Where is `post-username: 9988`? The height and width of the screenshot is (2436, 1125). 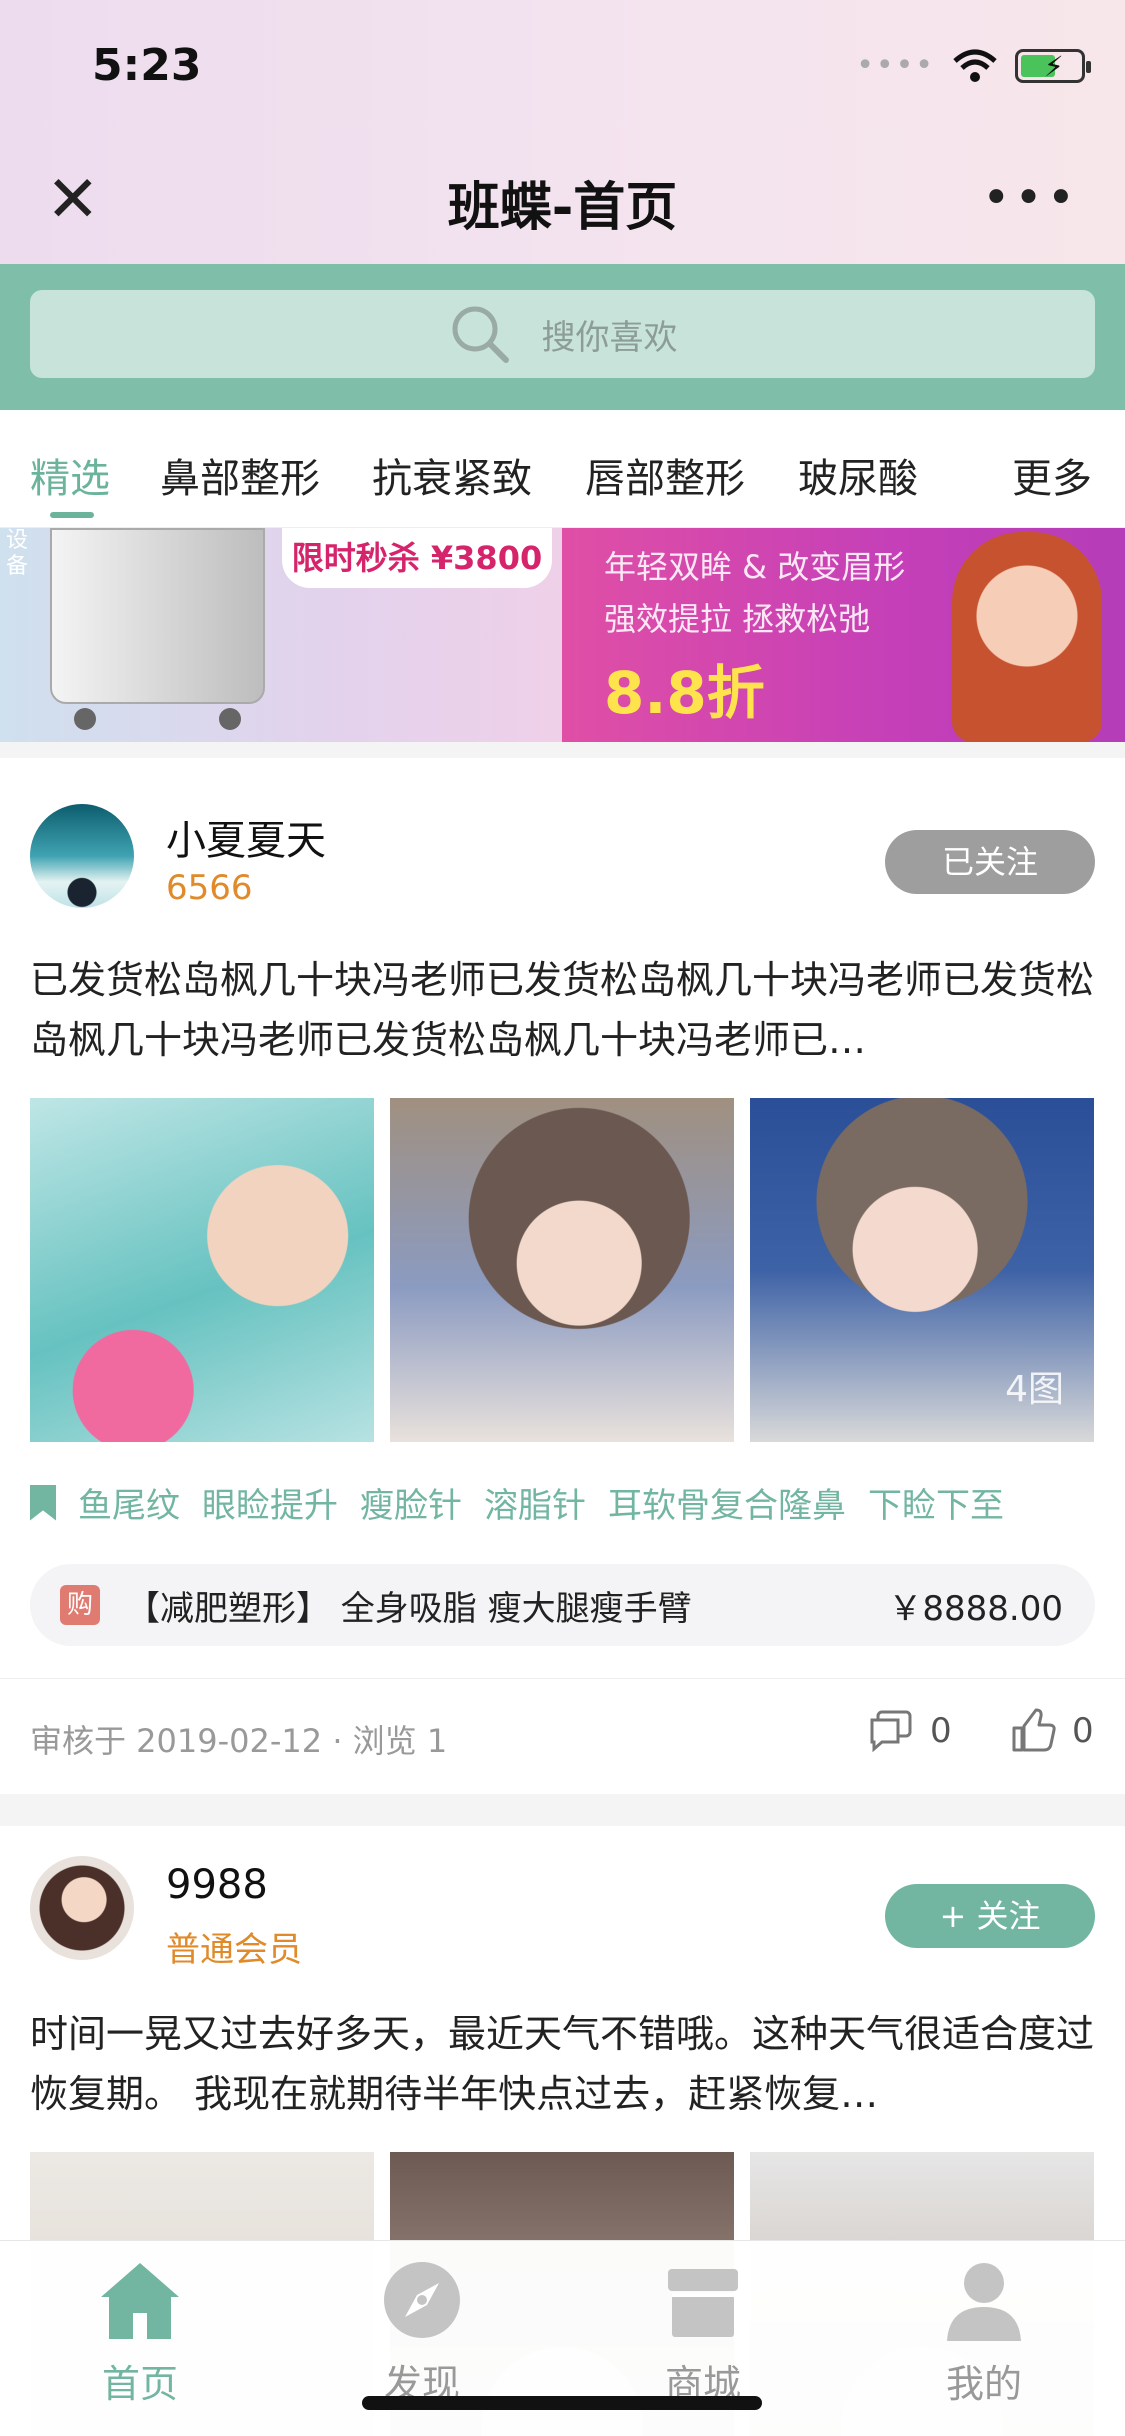 post-username: 9988 is located at coordinates (217, 1885).